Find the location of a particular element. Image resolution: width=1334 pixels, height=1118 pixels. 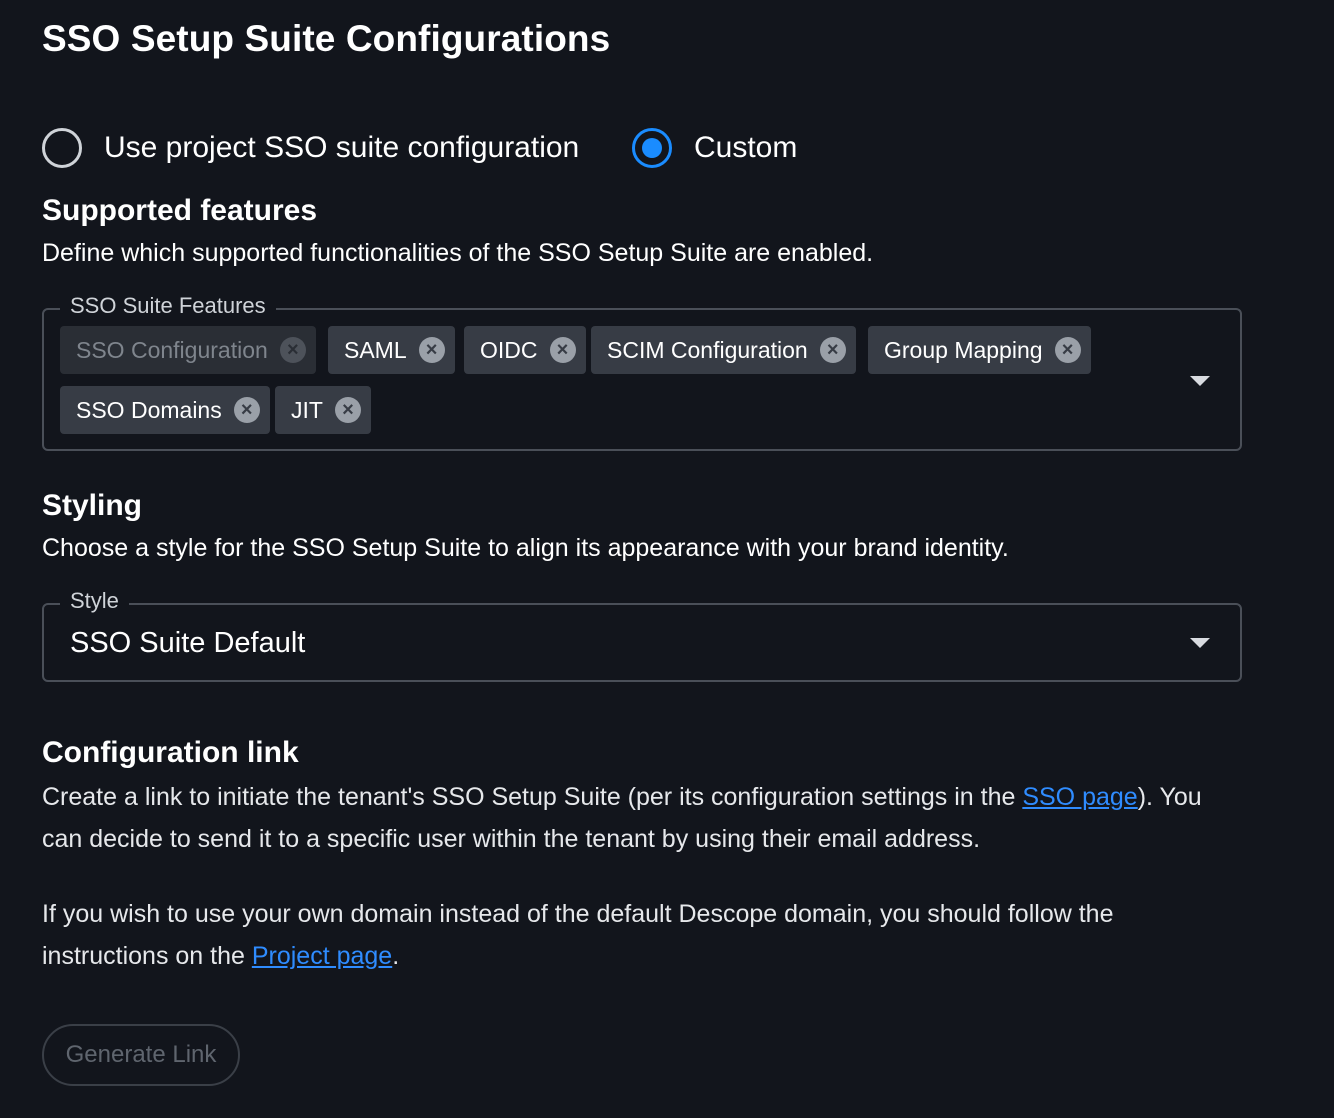

chip-sso-configuration: SSO Configuration × is located at coordinates (188, 350).